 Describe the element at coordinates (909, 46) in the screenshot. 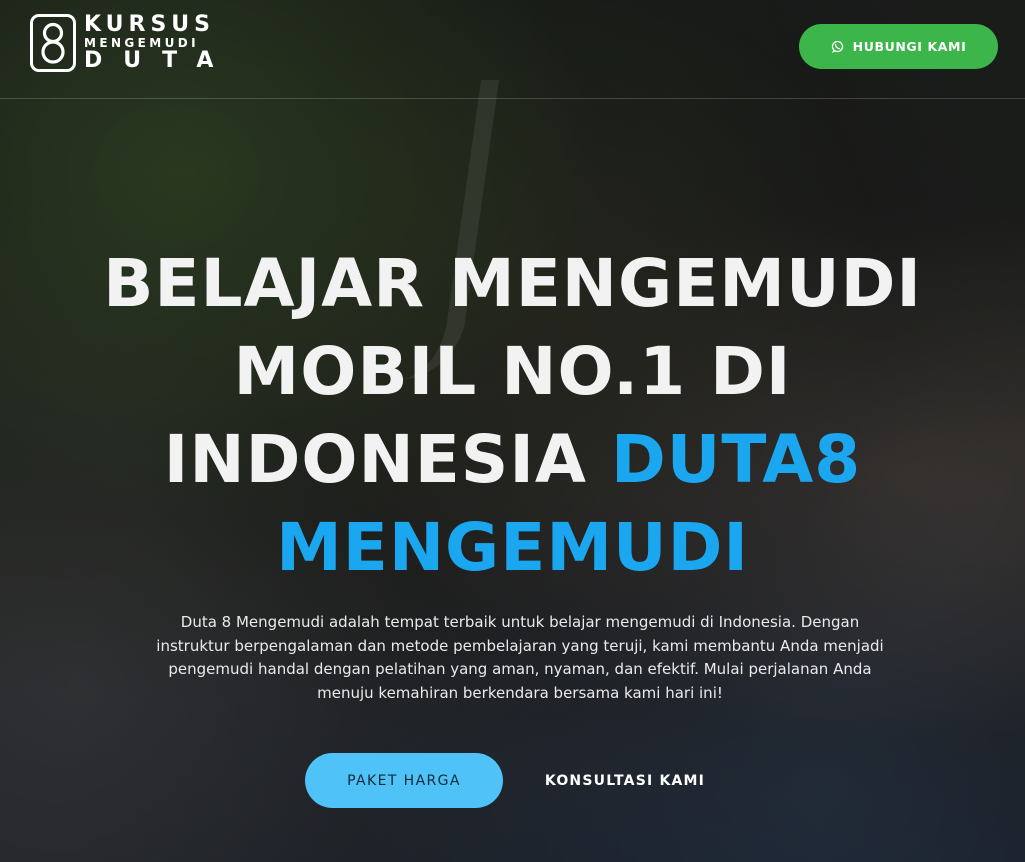

I see `contact-us-label: HUBUNGI KAMI` at that location.